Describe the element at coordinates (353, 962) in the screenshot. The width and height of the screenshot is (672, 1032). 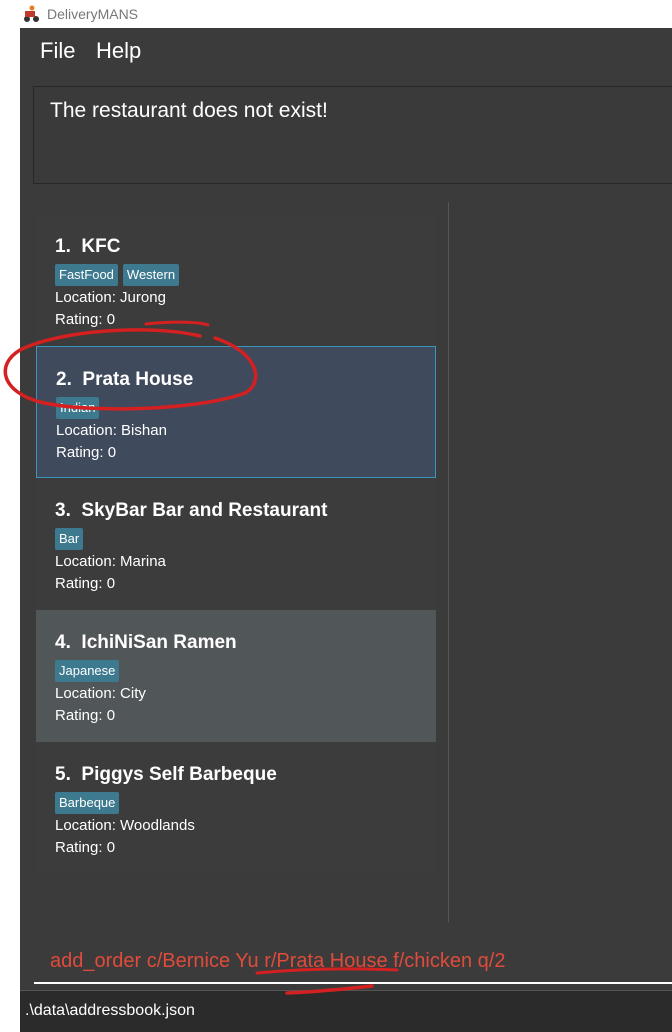
I see `command-input` at that location.